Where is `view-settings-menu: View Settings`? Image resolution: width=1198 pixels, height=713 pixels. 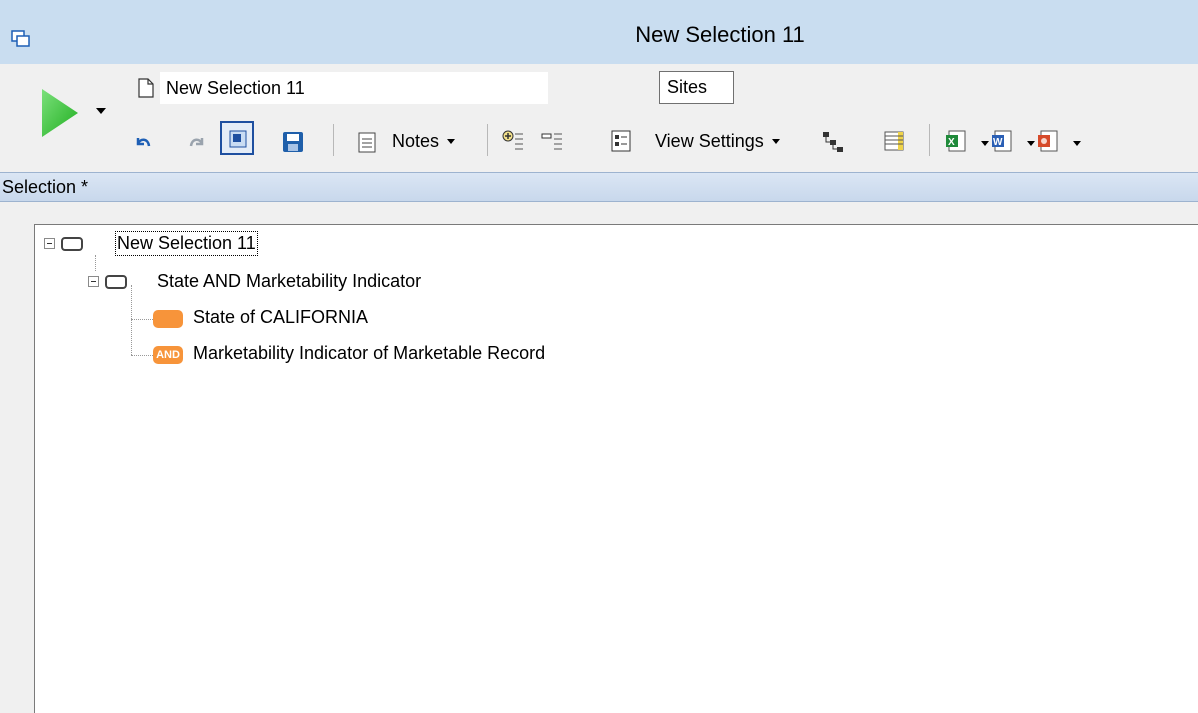 view-settings-menu: View Settings is located at coordinates (717, 141).